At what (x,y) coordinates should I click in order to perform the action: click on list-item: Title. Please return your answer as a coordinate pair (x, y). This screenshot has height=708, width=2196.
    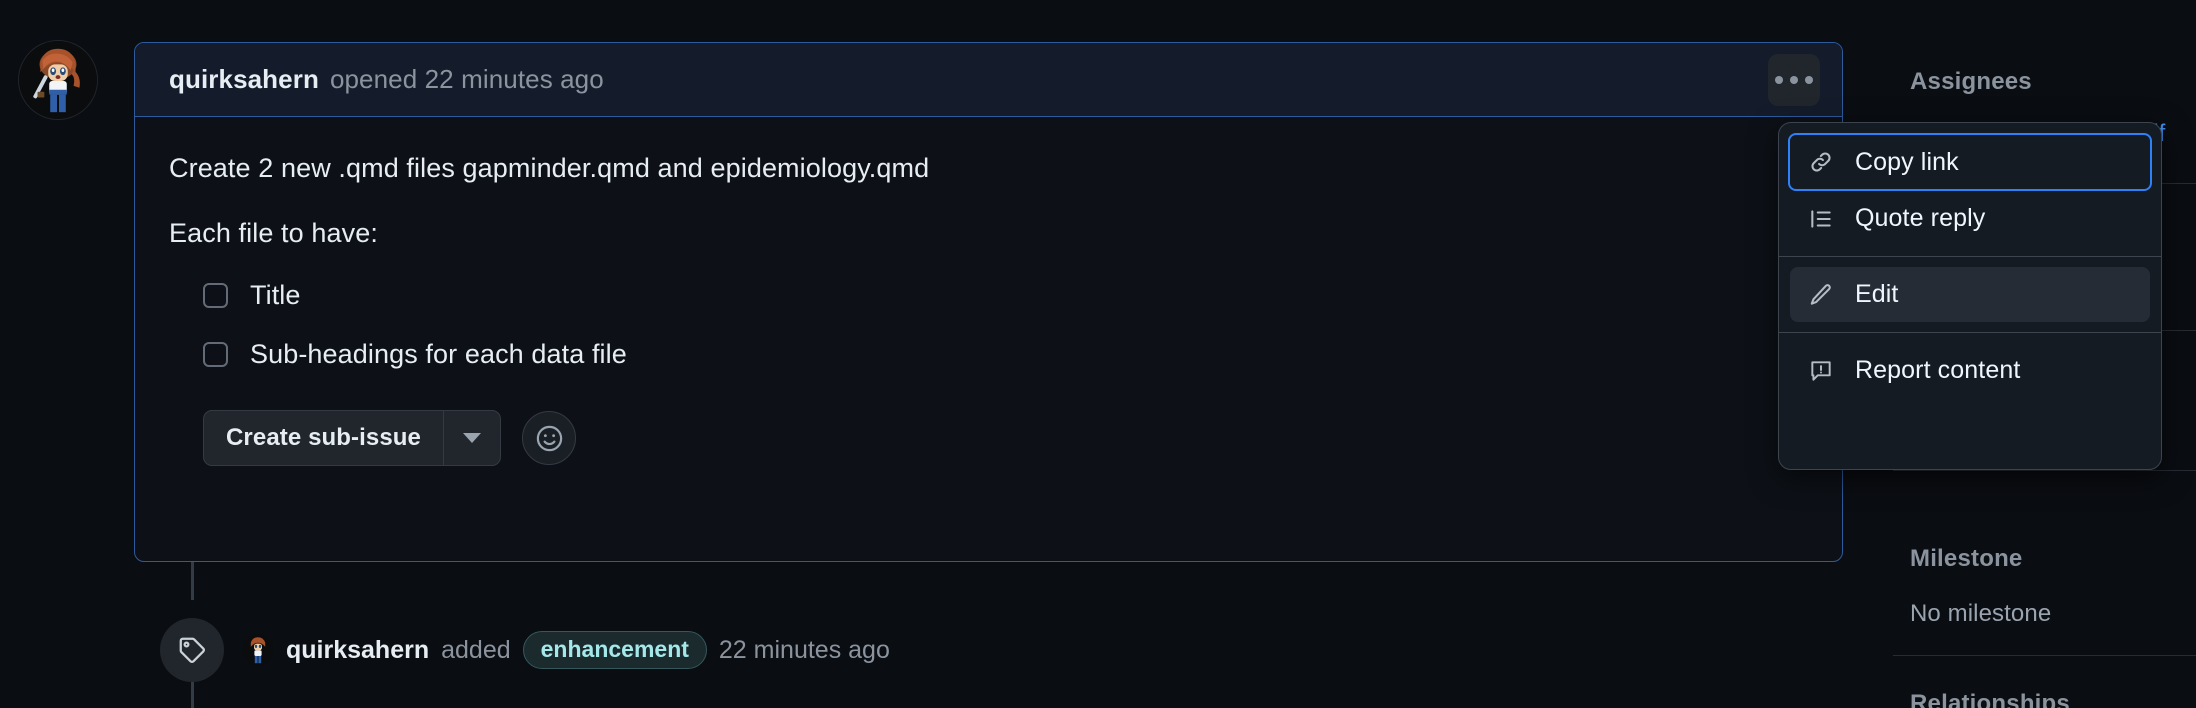
    Looking at the image, I should click on (1005, 295).